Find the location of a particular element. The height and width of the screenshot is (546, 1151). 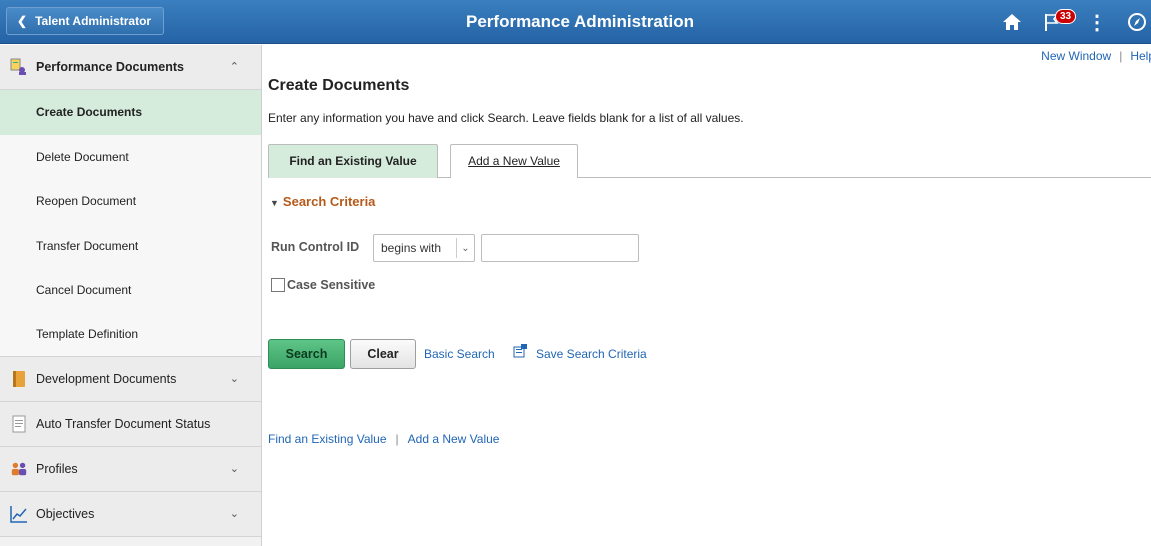

sidebar-group-objectives: Objectives ⌄ is located at coordinates (130, 514).